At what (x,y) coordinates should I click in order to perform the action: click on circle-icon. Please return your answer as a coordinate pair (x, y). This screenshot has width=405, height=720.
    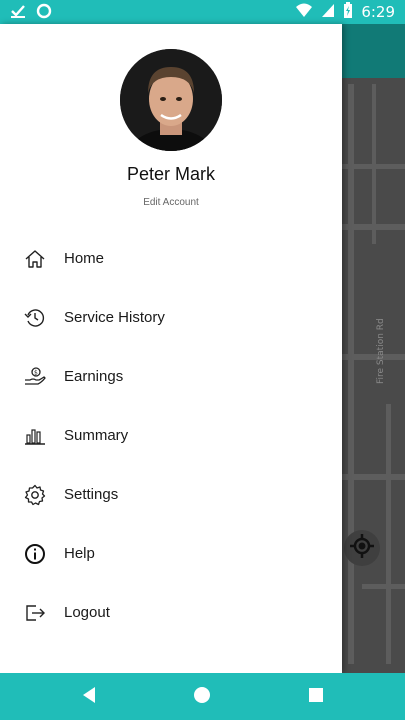
    Looking at the image, I should click on (44, 13).